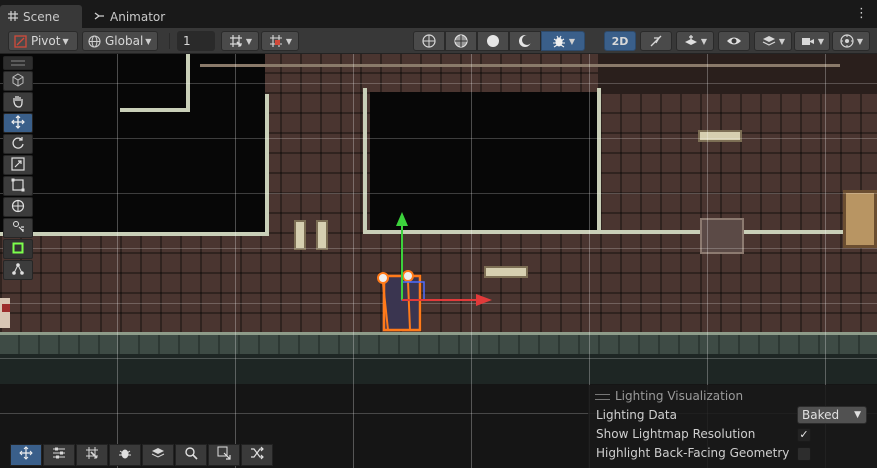  I want to click on camera-dropdown: ▼, so click(812, 41).